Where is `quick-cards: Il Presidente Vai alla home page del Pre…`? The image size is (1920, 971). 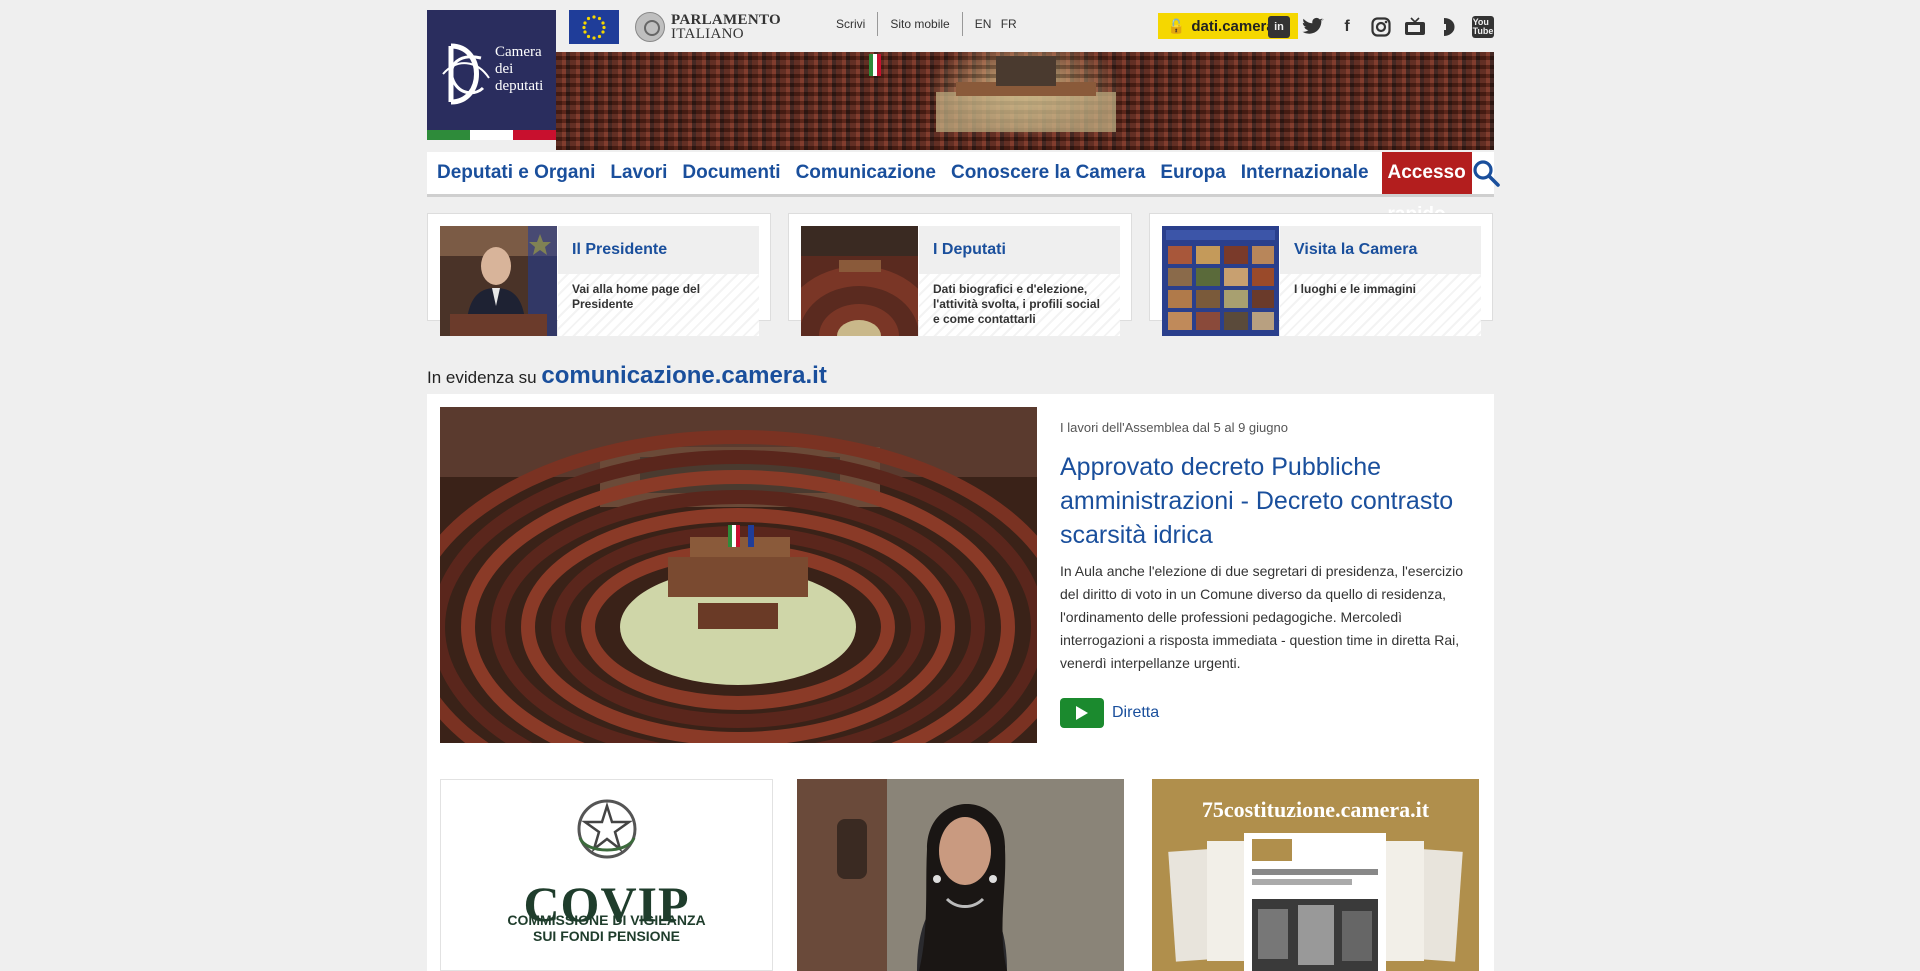 quick-cards: Il Presidente Vai alla home page del Pre… is located at coordinates (960, 274).